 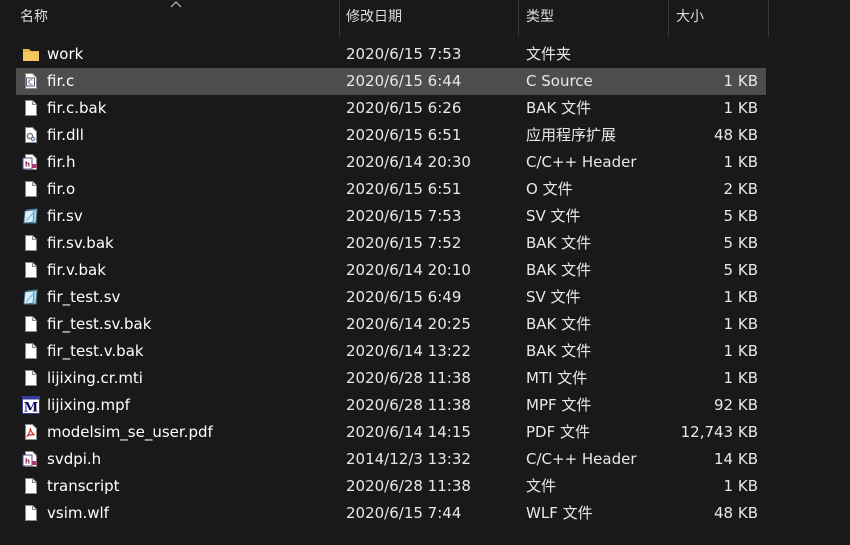 I want to click on file-row: work 2020/6/15 7:53 文件夹, so click(x=391, y=54).